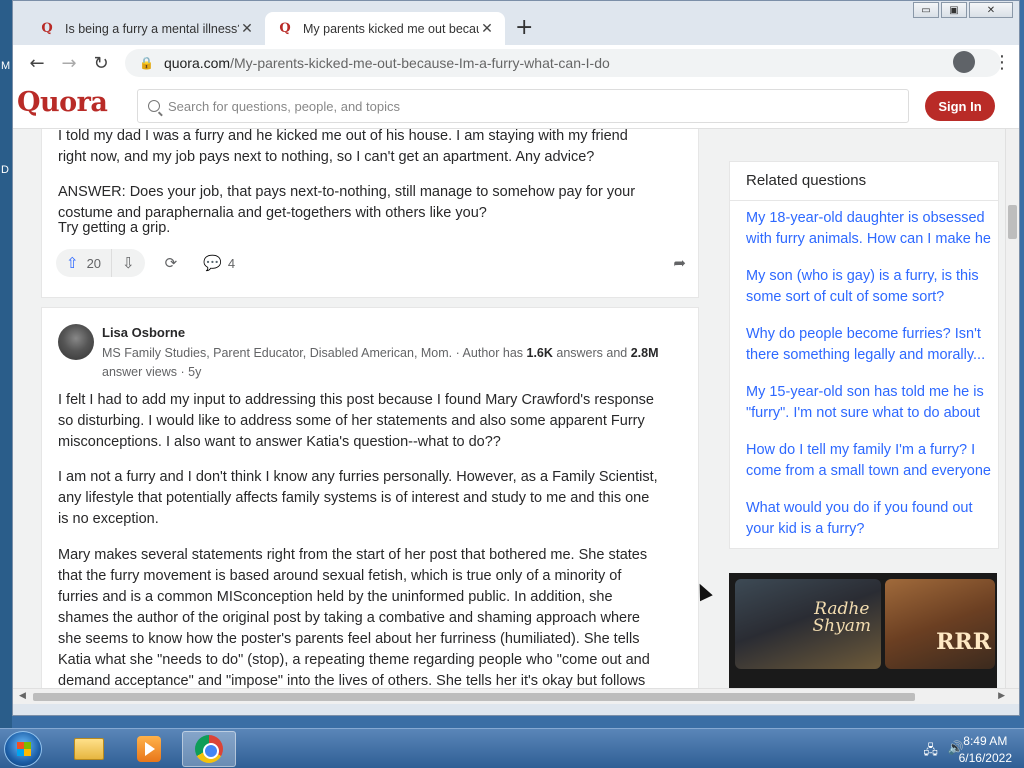  What do you see at coordinates (512, 748) in the screenshot?
I see `taskbar: 🖧 🔊 8:49 AM 6/16/2022` at bounding box center [512, 748].